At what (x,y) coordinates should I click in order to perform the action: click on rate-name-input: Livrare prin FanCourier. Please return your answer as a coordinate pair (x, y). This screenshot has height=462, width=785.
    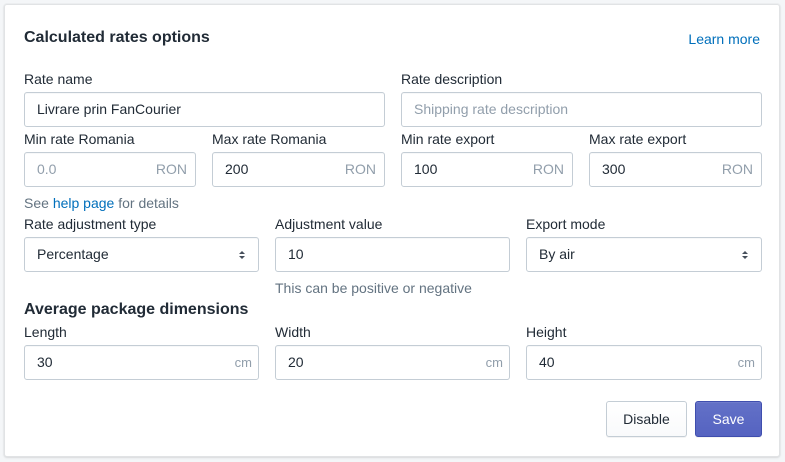
    Looking at the image, I should click on (204, 109).